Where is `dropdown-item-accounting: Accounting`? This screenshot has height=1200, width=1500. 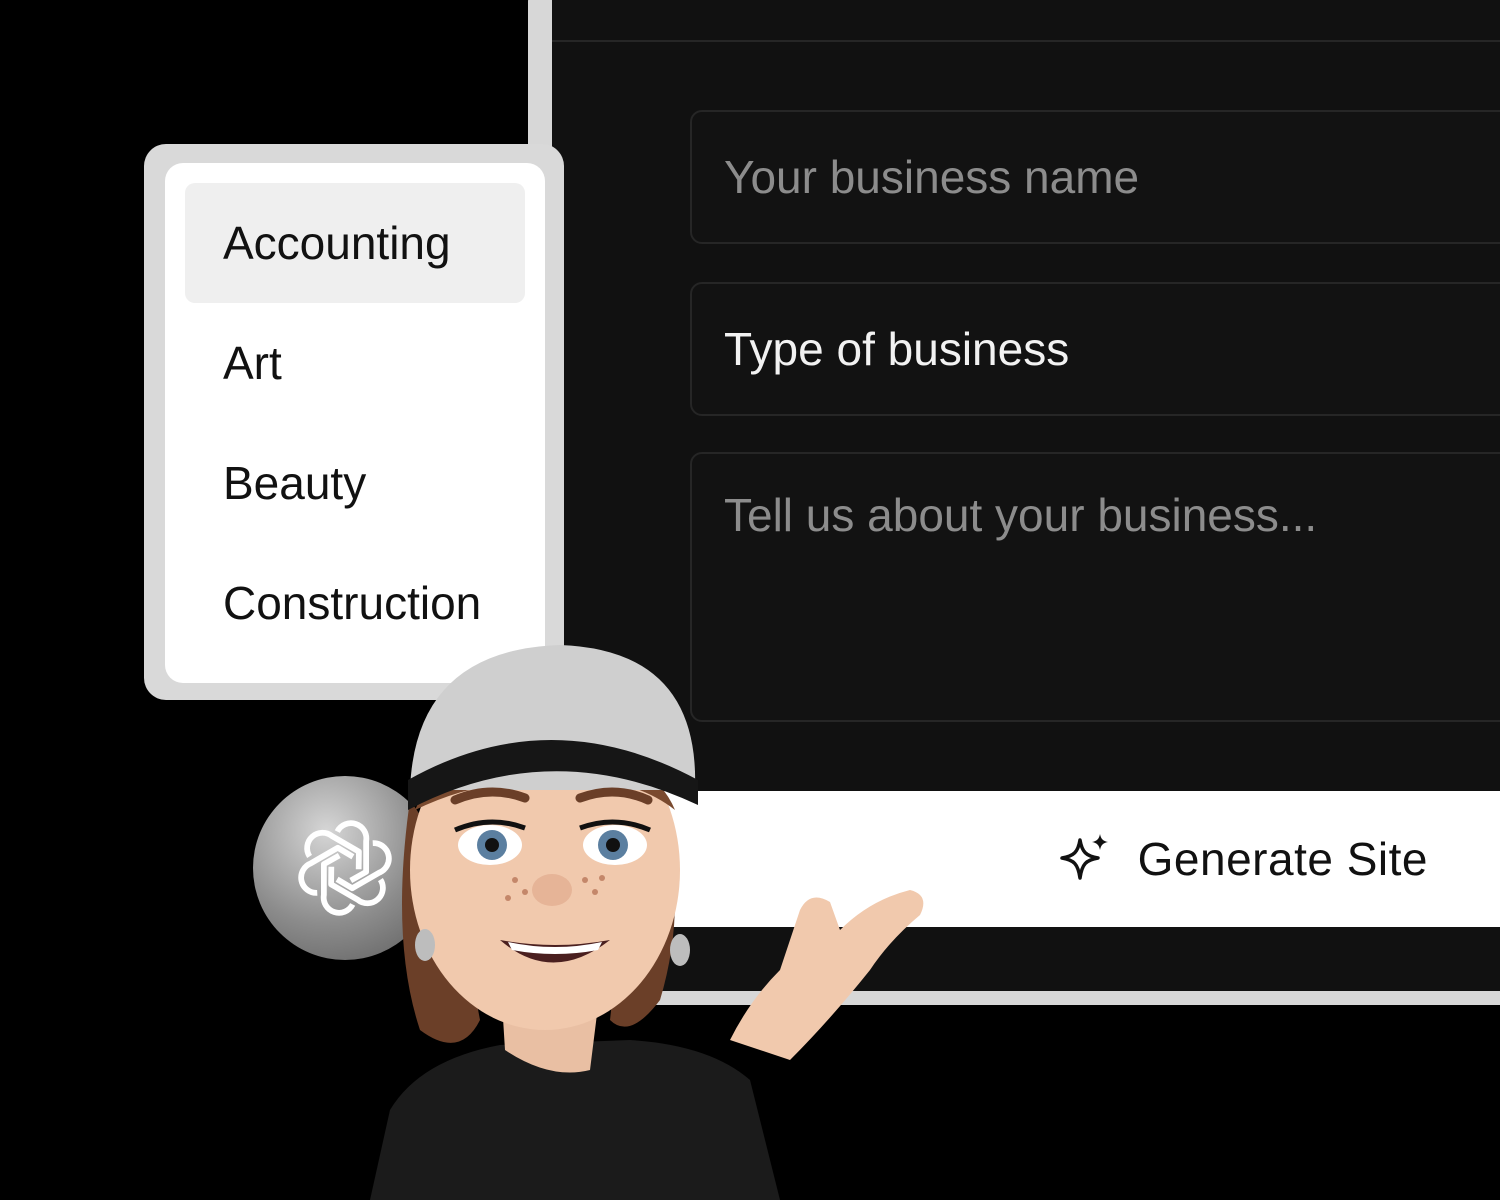 dropdown-item-accounting: Accounting is located at coordinates (355, 243).